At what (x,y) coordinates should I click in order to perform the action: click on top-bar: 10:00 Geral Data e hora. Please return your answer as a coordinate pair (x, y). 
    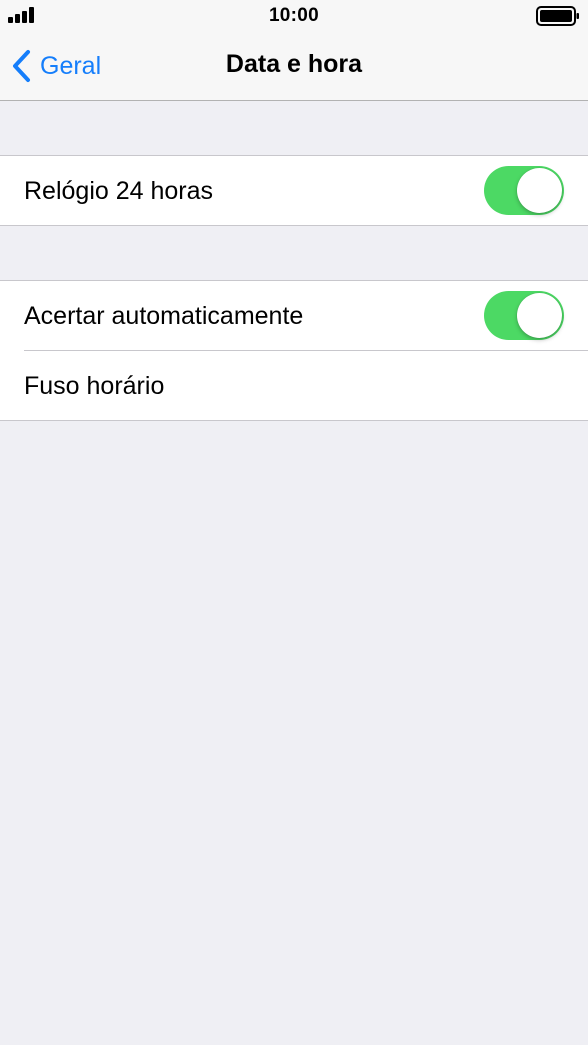
    Looking at the image, I should click on (294, 50).